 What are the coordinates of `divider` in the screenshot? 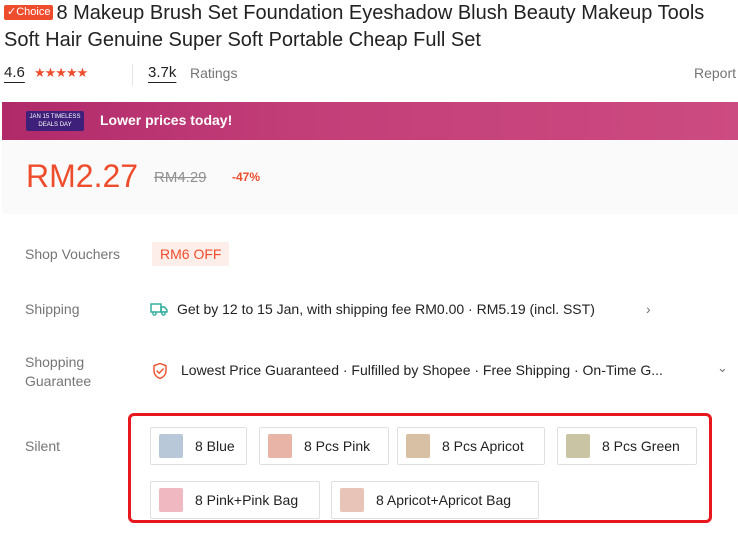 It's located at (132, 75).